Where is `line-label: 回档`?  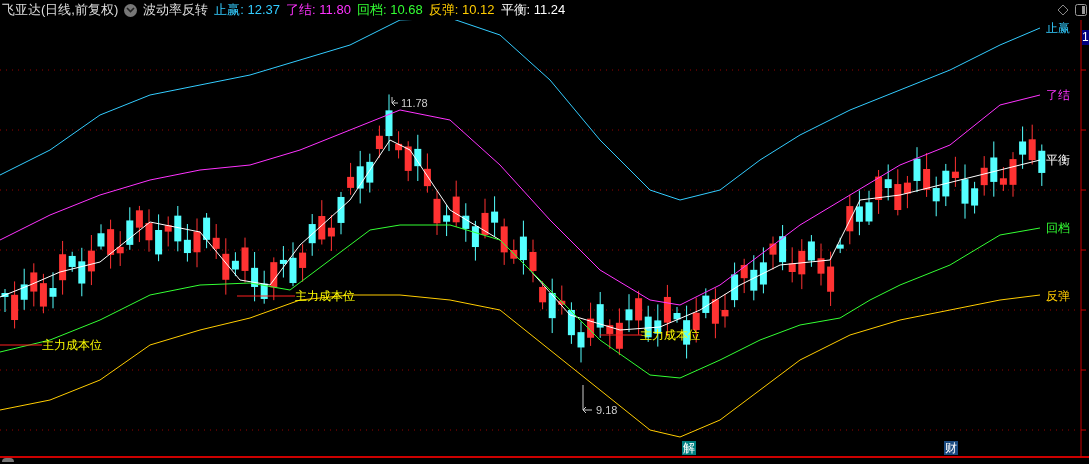 line-label: 回档 is located at coordinates (1058, 228).